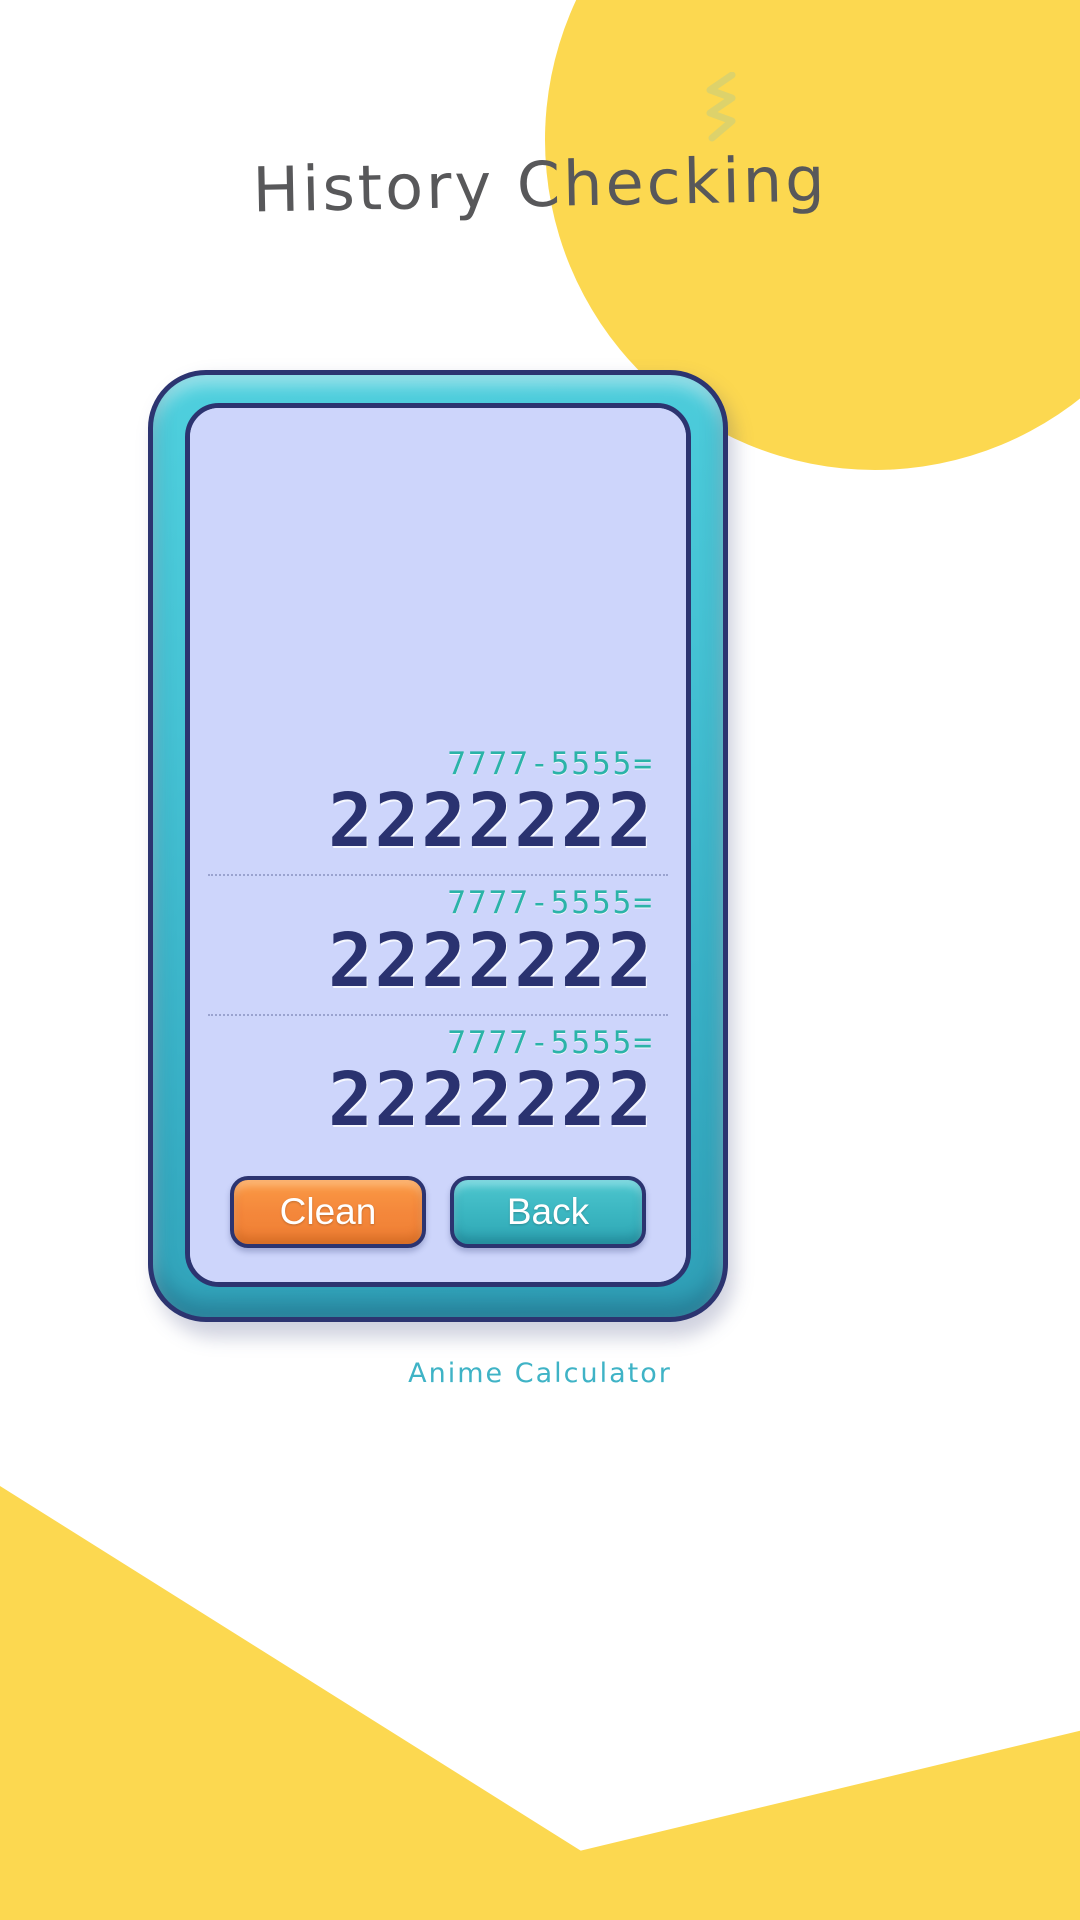  Describe the element at coordinates (721, 107) in the screenshot. I see `zigzag-icon` at that location.